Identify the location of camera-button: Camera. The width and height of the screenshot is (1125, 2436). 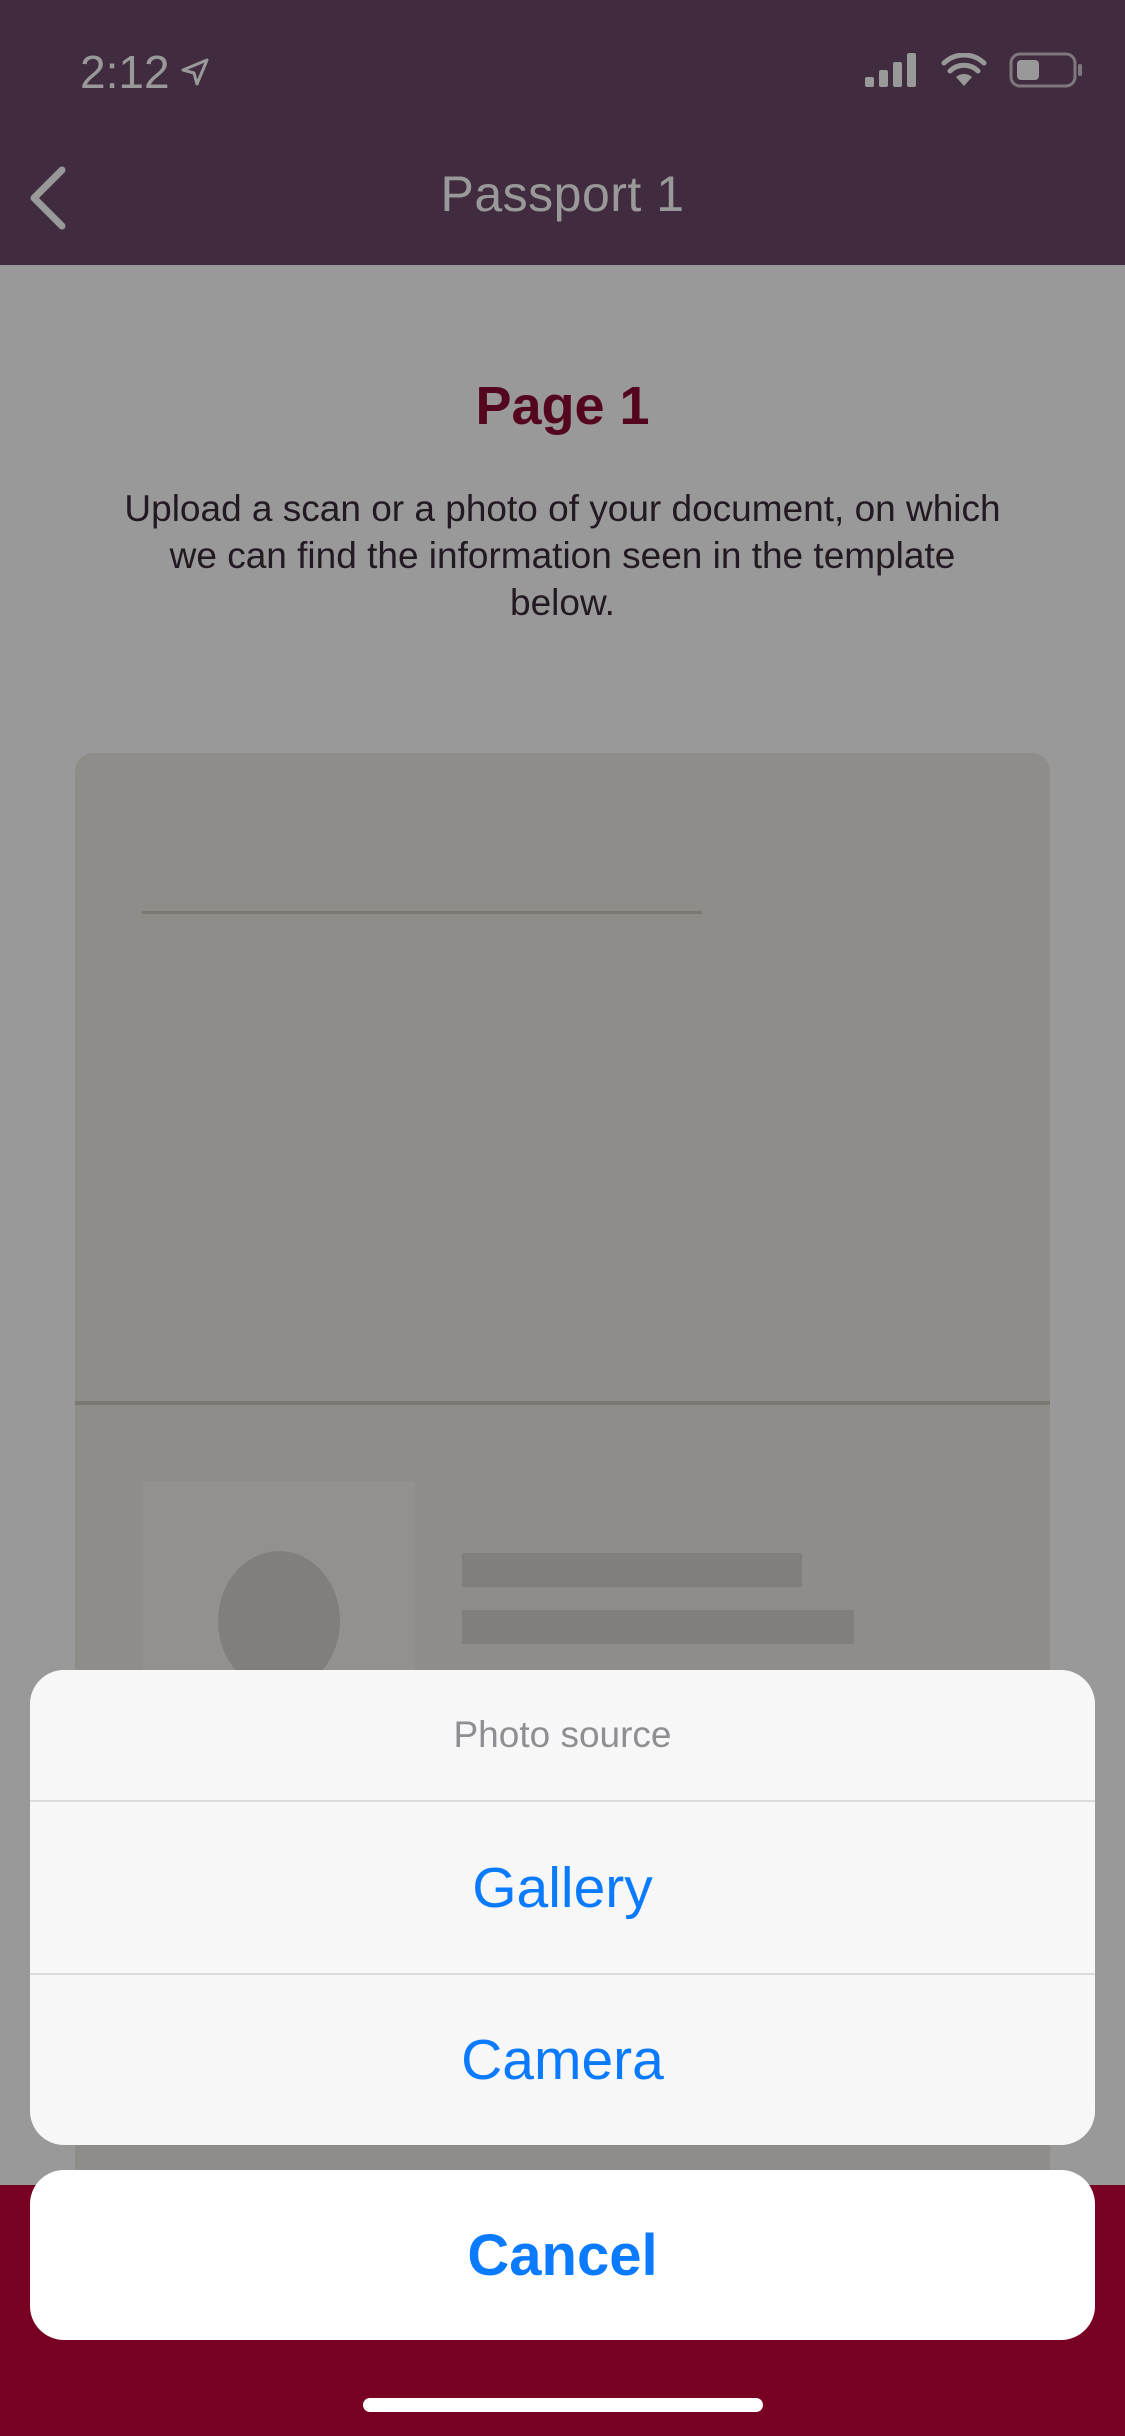
(562, 2058).